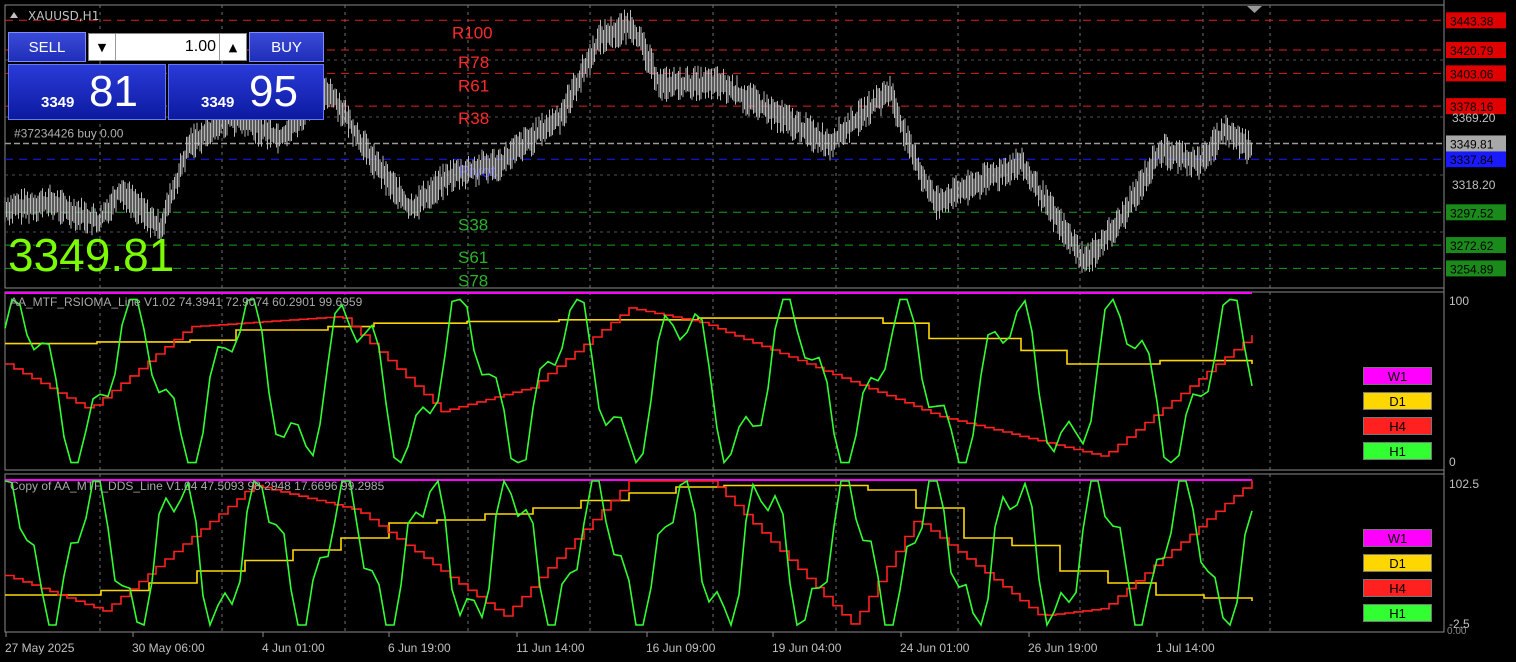 The image size is (1516, 662). Describe the element at coordinates (246, 92) in the screenshot. I see `ask-price-button: 3349 95` at that location.